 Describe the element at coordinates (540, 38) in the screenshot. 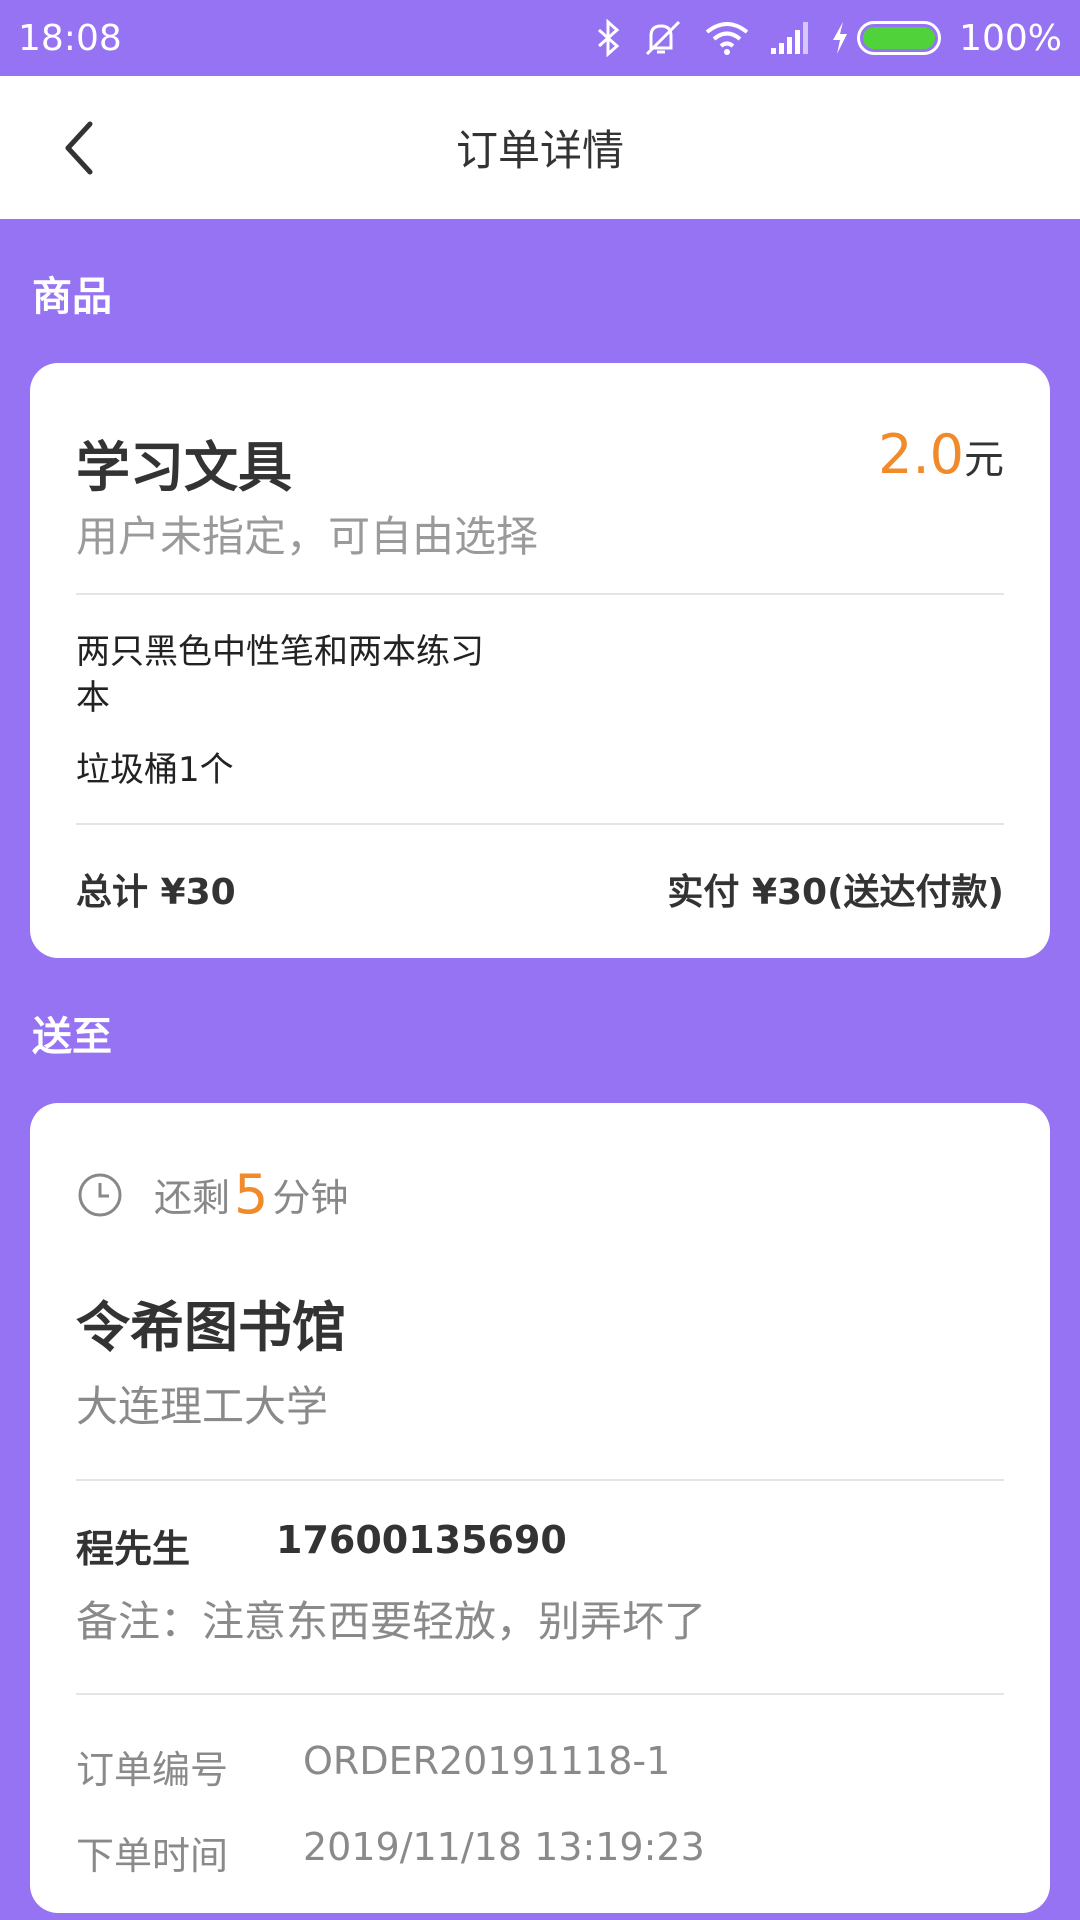

I see `status-bar: 18:08 100%` at that location.